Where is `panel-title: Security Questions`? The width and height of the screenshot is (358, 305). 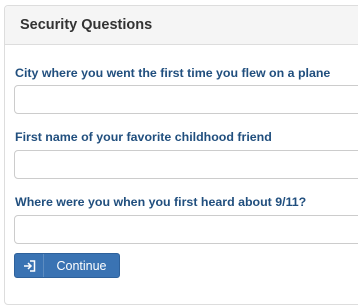 panel-title: Security Questions is located at coordinates (86, 25).